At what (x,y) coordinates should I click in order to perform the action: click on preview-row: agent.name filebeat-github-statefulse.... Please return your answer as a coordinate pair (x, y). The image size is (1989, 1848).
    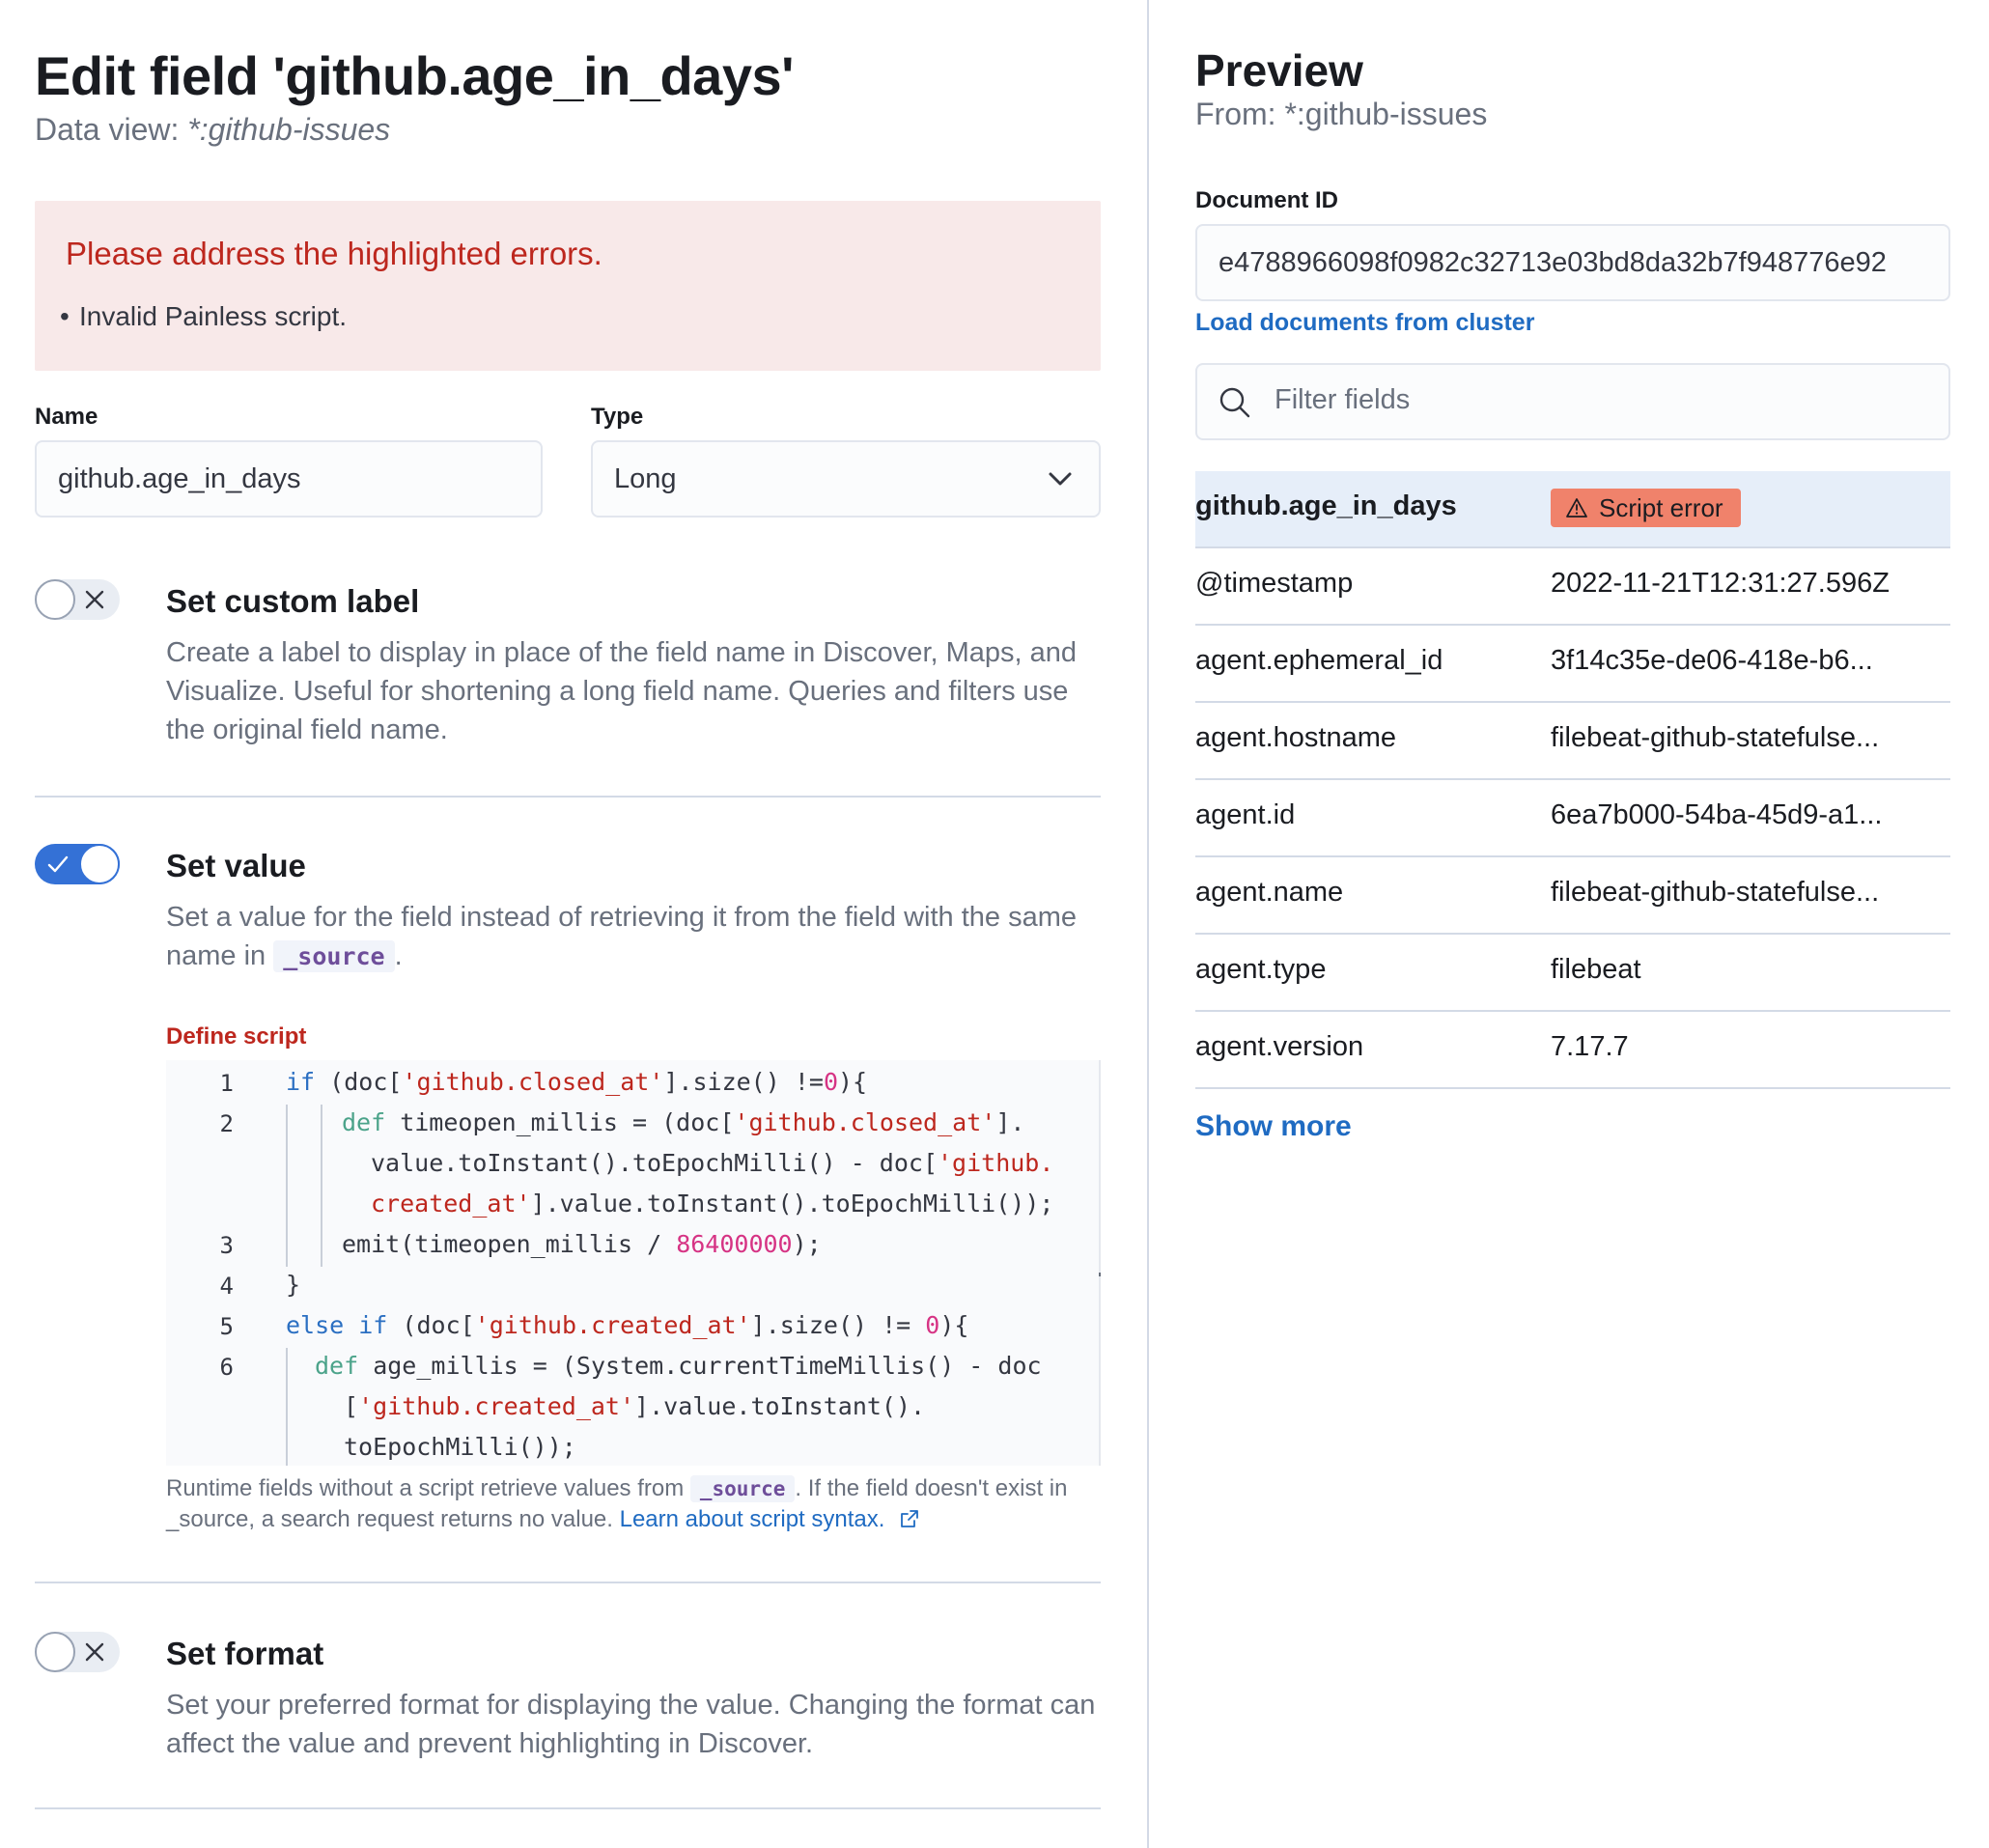
    Looking at the image, I should click on (1572, 896).